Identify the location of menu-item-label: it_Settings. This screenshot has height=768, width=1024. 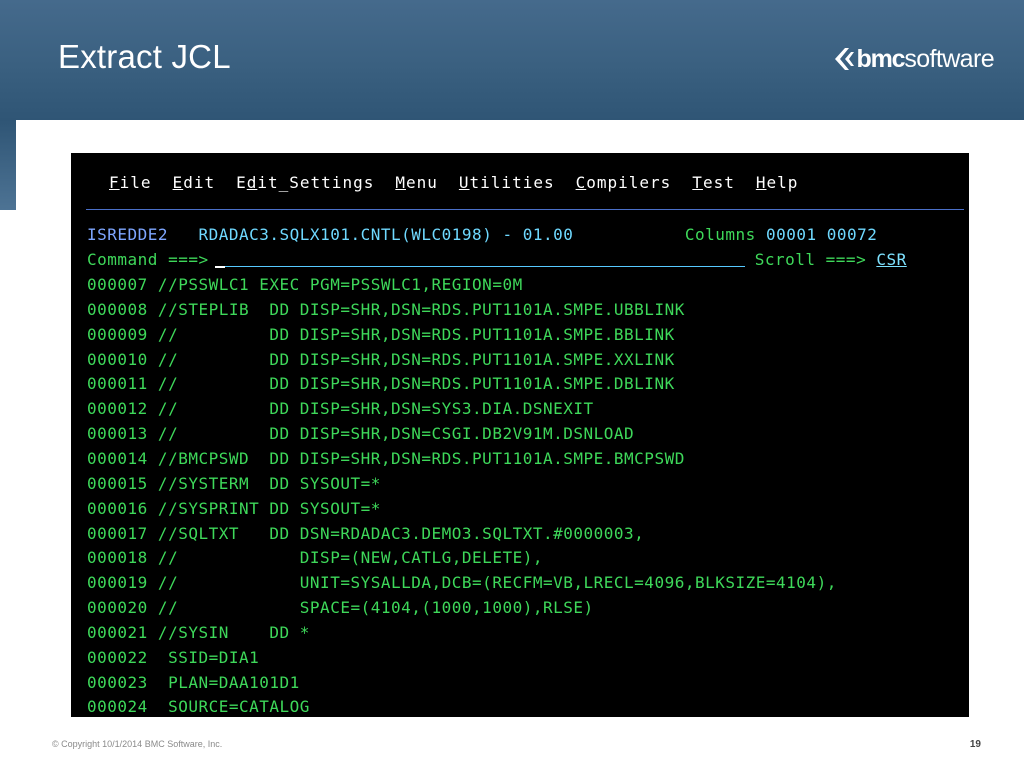
(316, 182).